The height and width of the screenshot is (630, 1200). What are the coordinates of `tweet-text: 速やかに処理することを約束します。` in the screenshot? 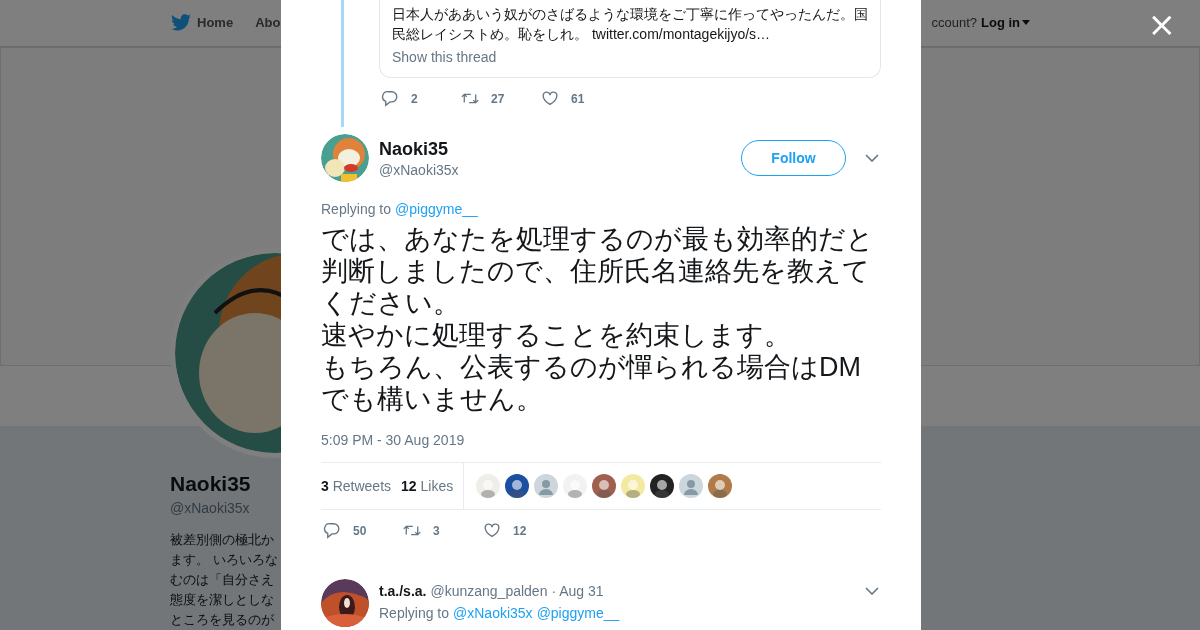 It's located at (556, 335).